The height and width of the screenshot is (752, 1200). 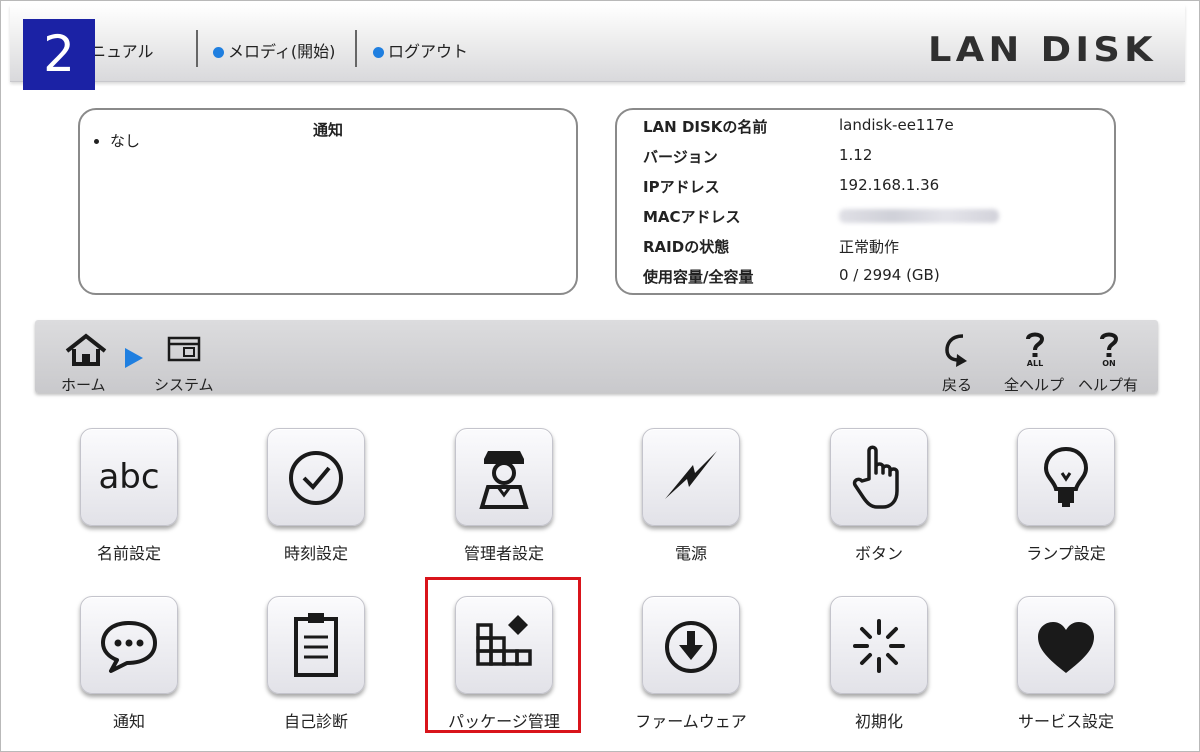 I want to click on lan-disk-logo: LAN DISK, so click(x=1042, y=50).